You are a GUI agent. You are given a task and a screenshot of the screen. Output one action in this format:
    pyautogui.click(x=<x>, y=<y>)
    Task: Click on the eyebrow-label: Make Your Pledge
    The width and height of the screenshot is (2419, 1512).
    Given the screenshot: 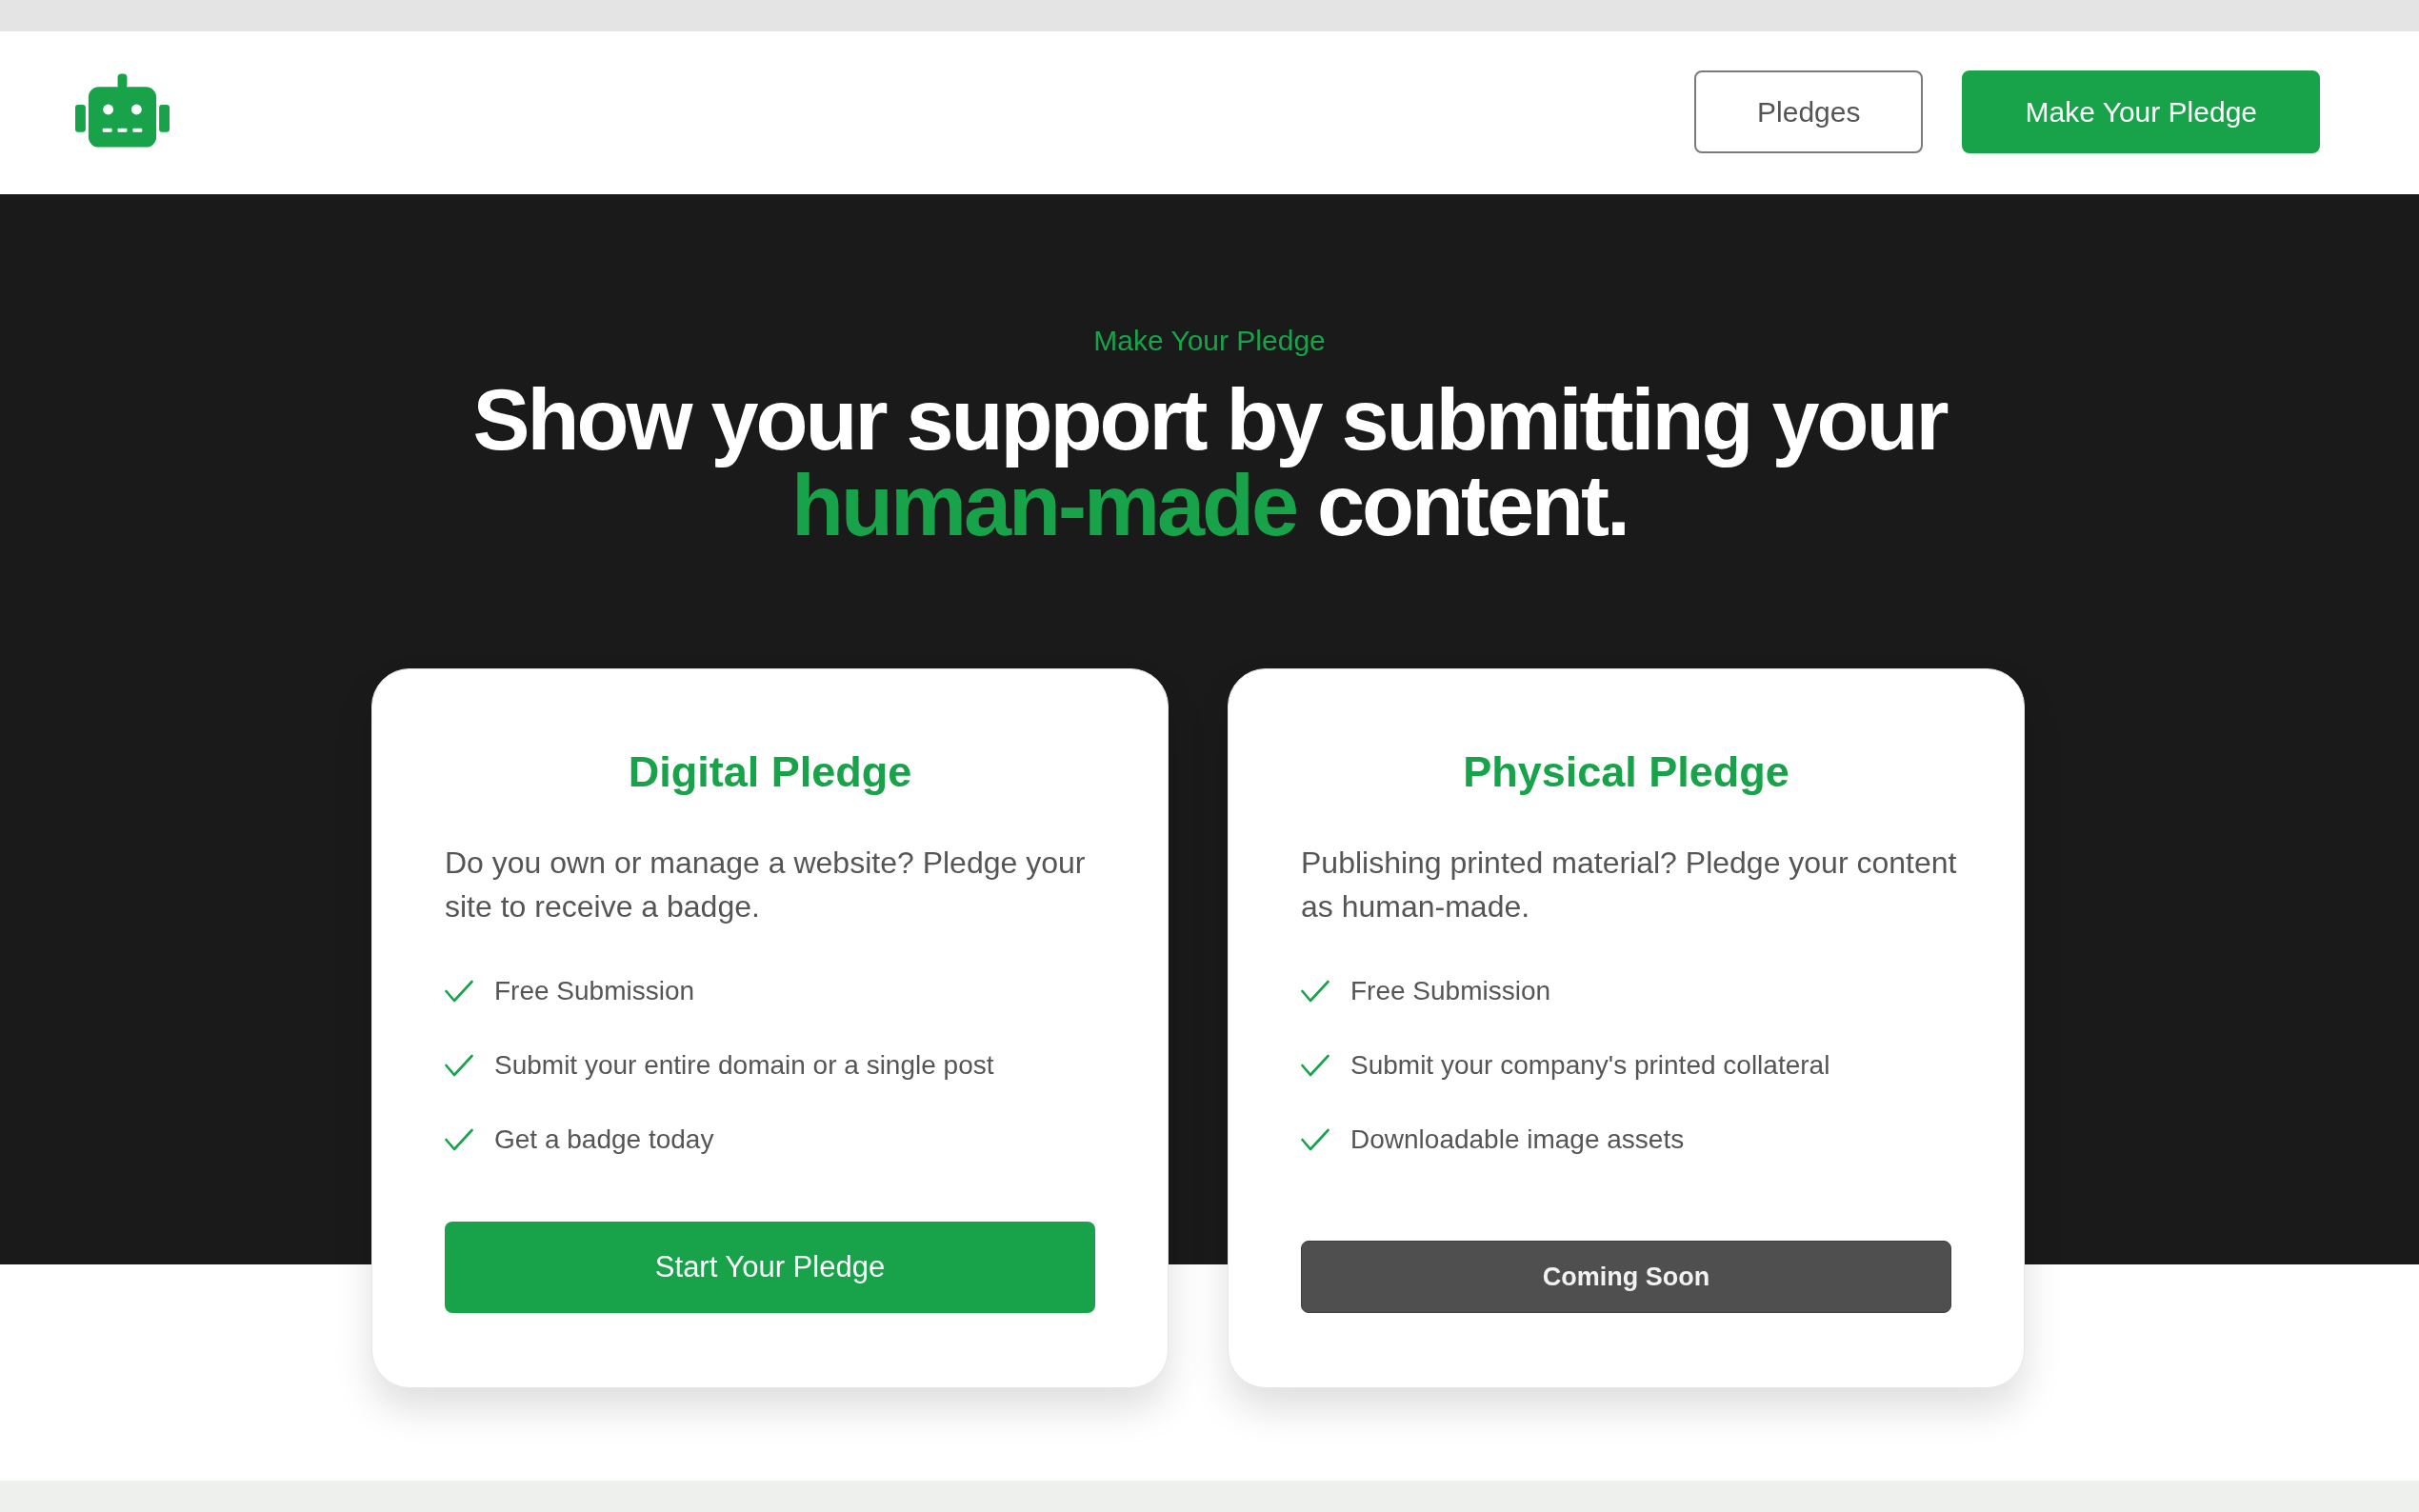 What is the action you would take?
    pyautogui.click(x=1209, y=341)
    